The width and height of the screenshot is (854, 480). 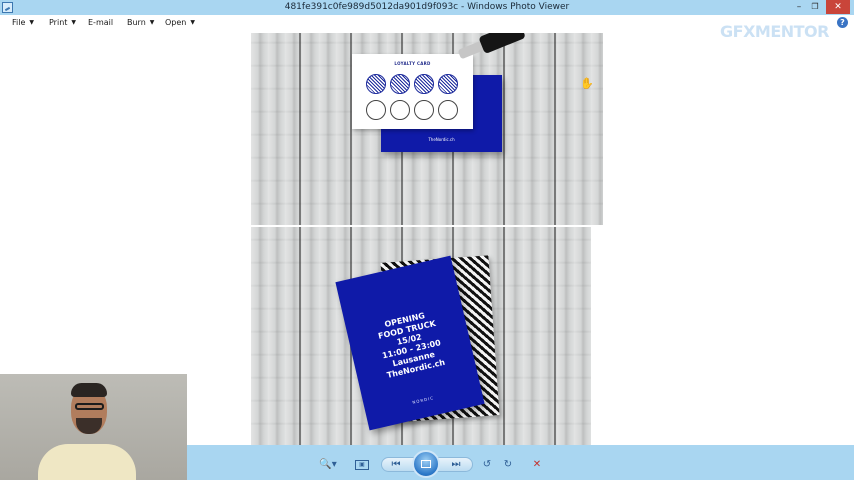 I want to click on menu-print-label: Print, so click(x=58, y=22).